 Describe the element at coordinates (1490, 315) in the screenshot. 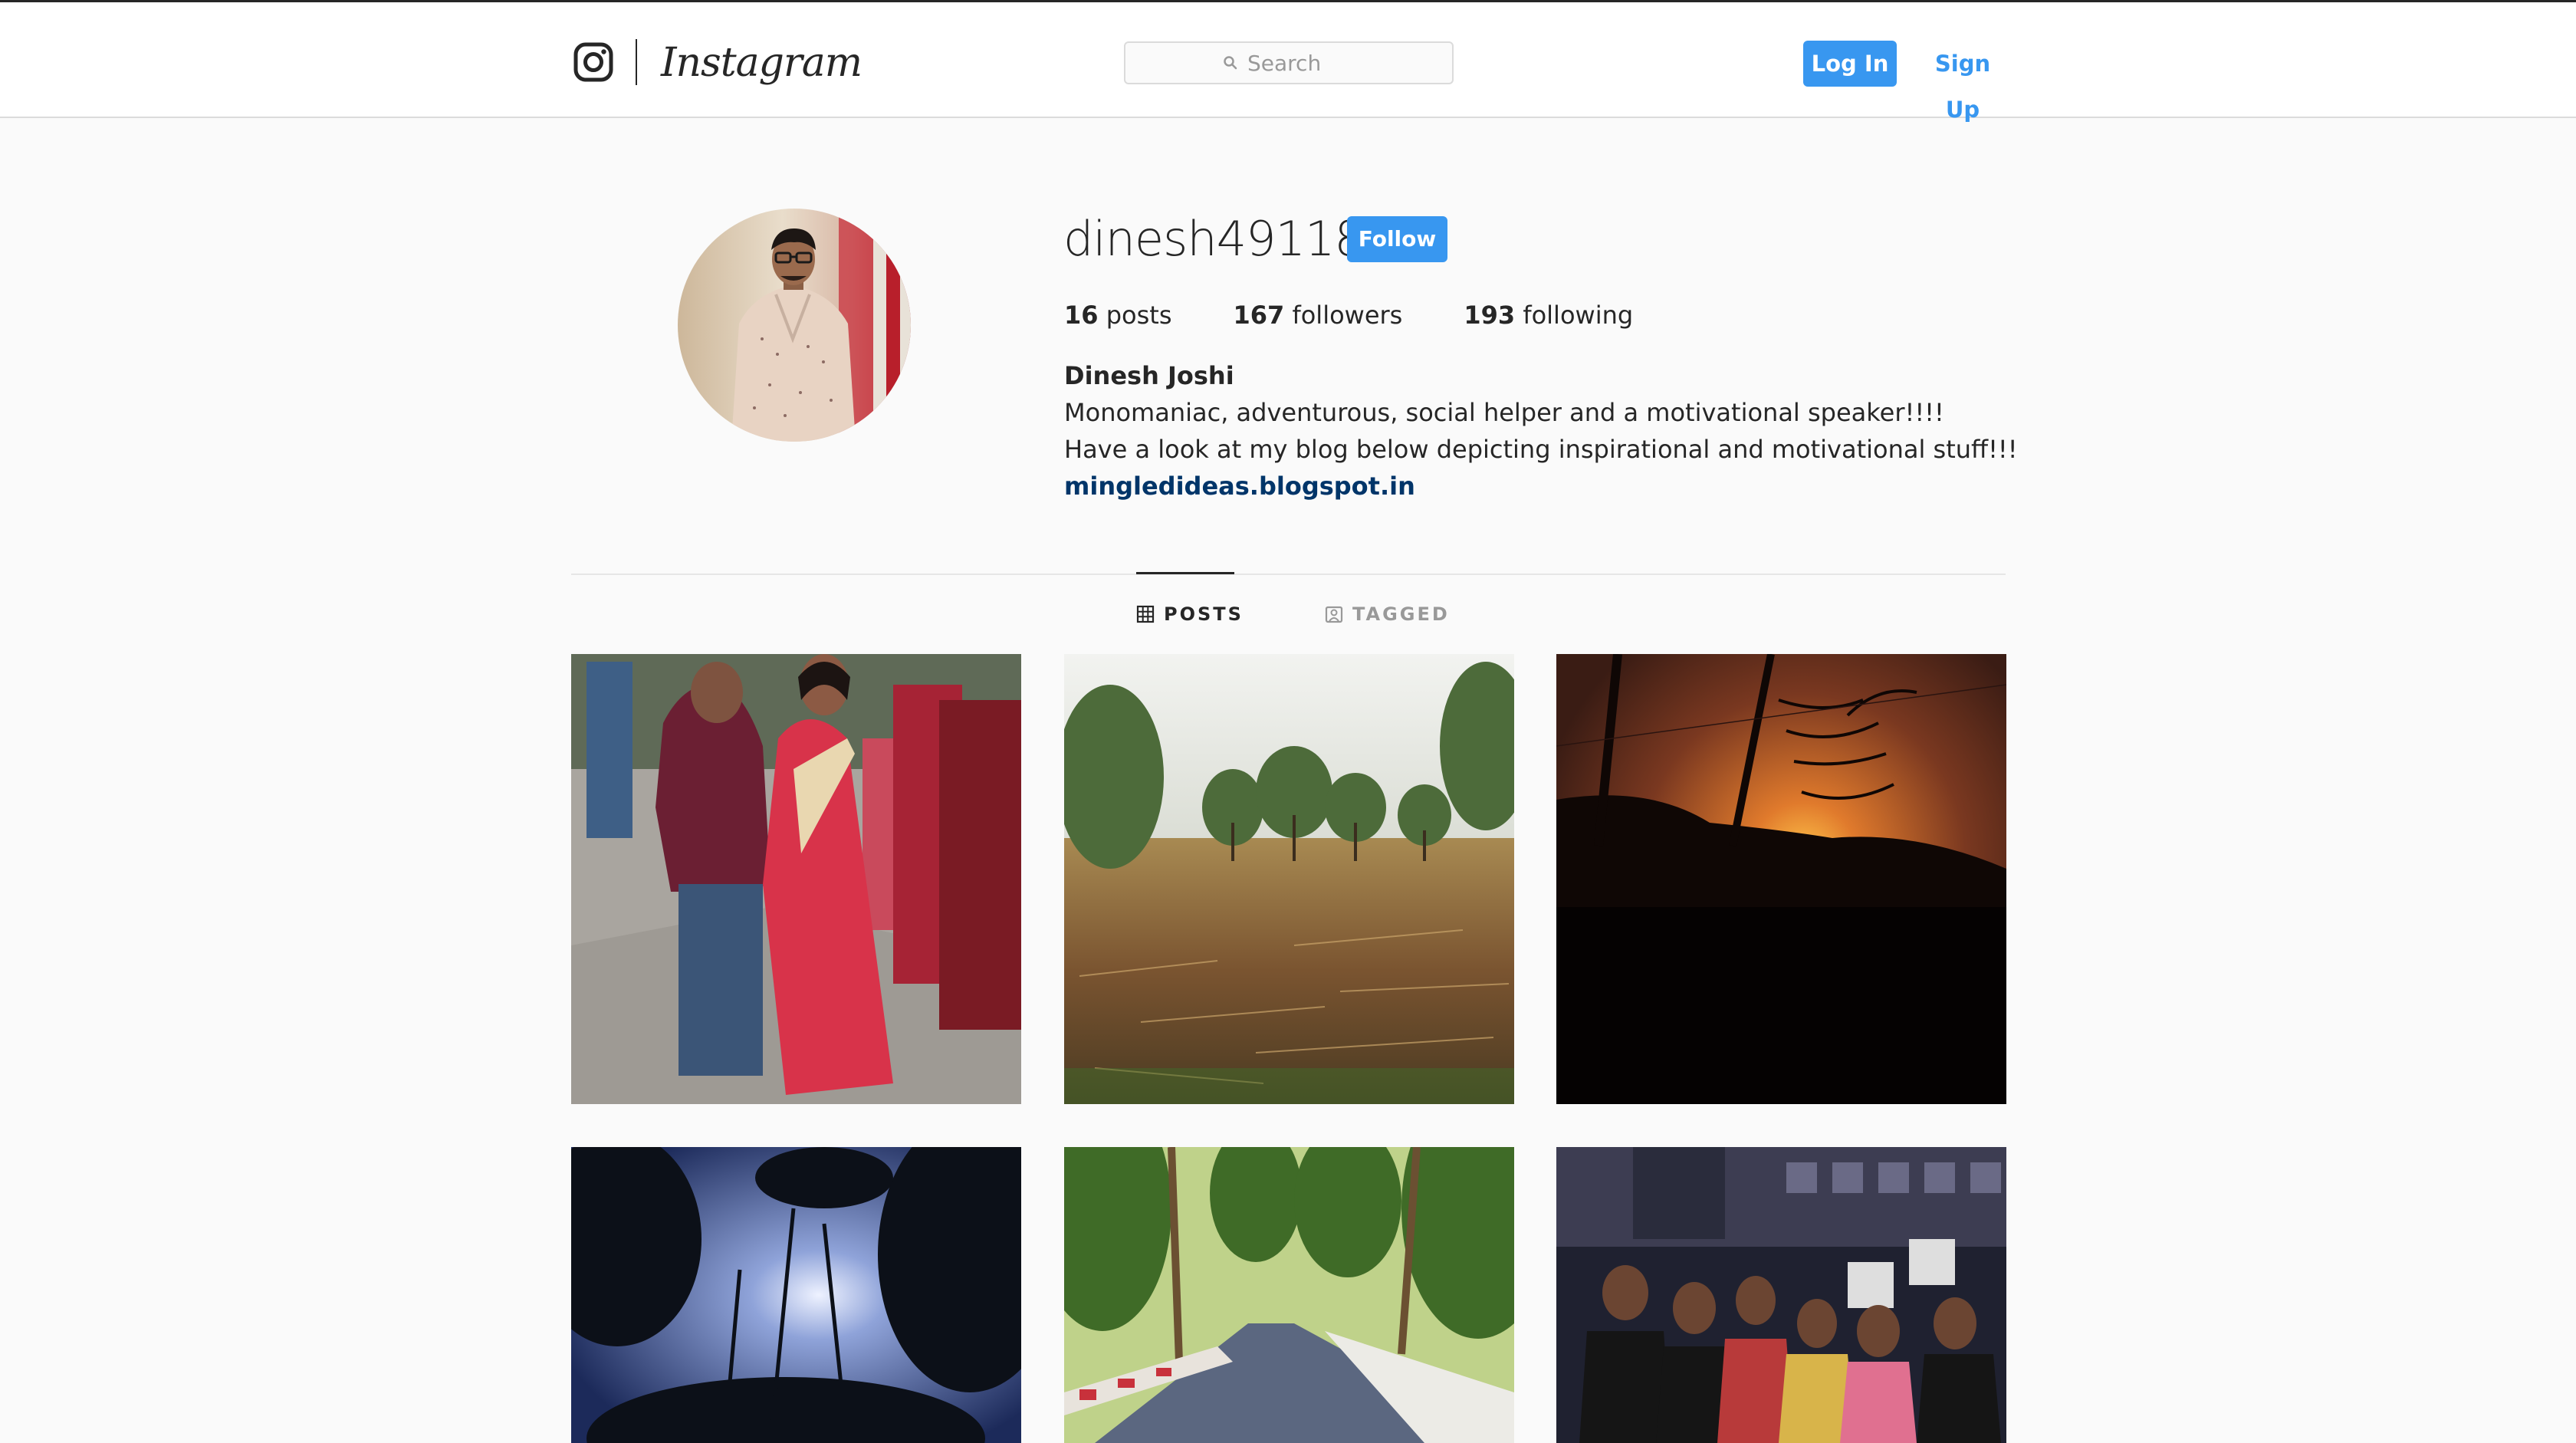

I see `following-count: 193` at that location.